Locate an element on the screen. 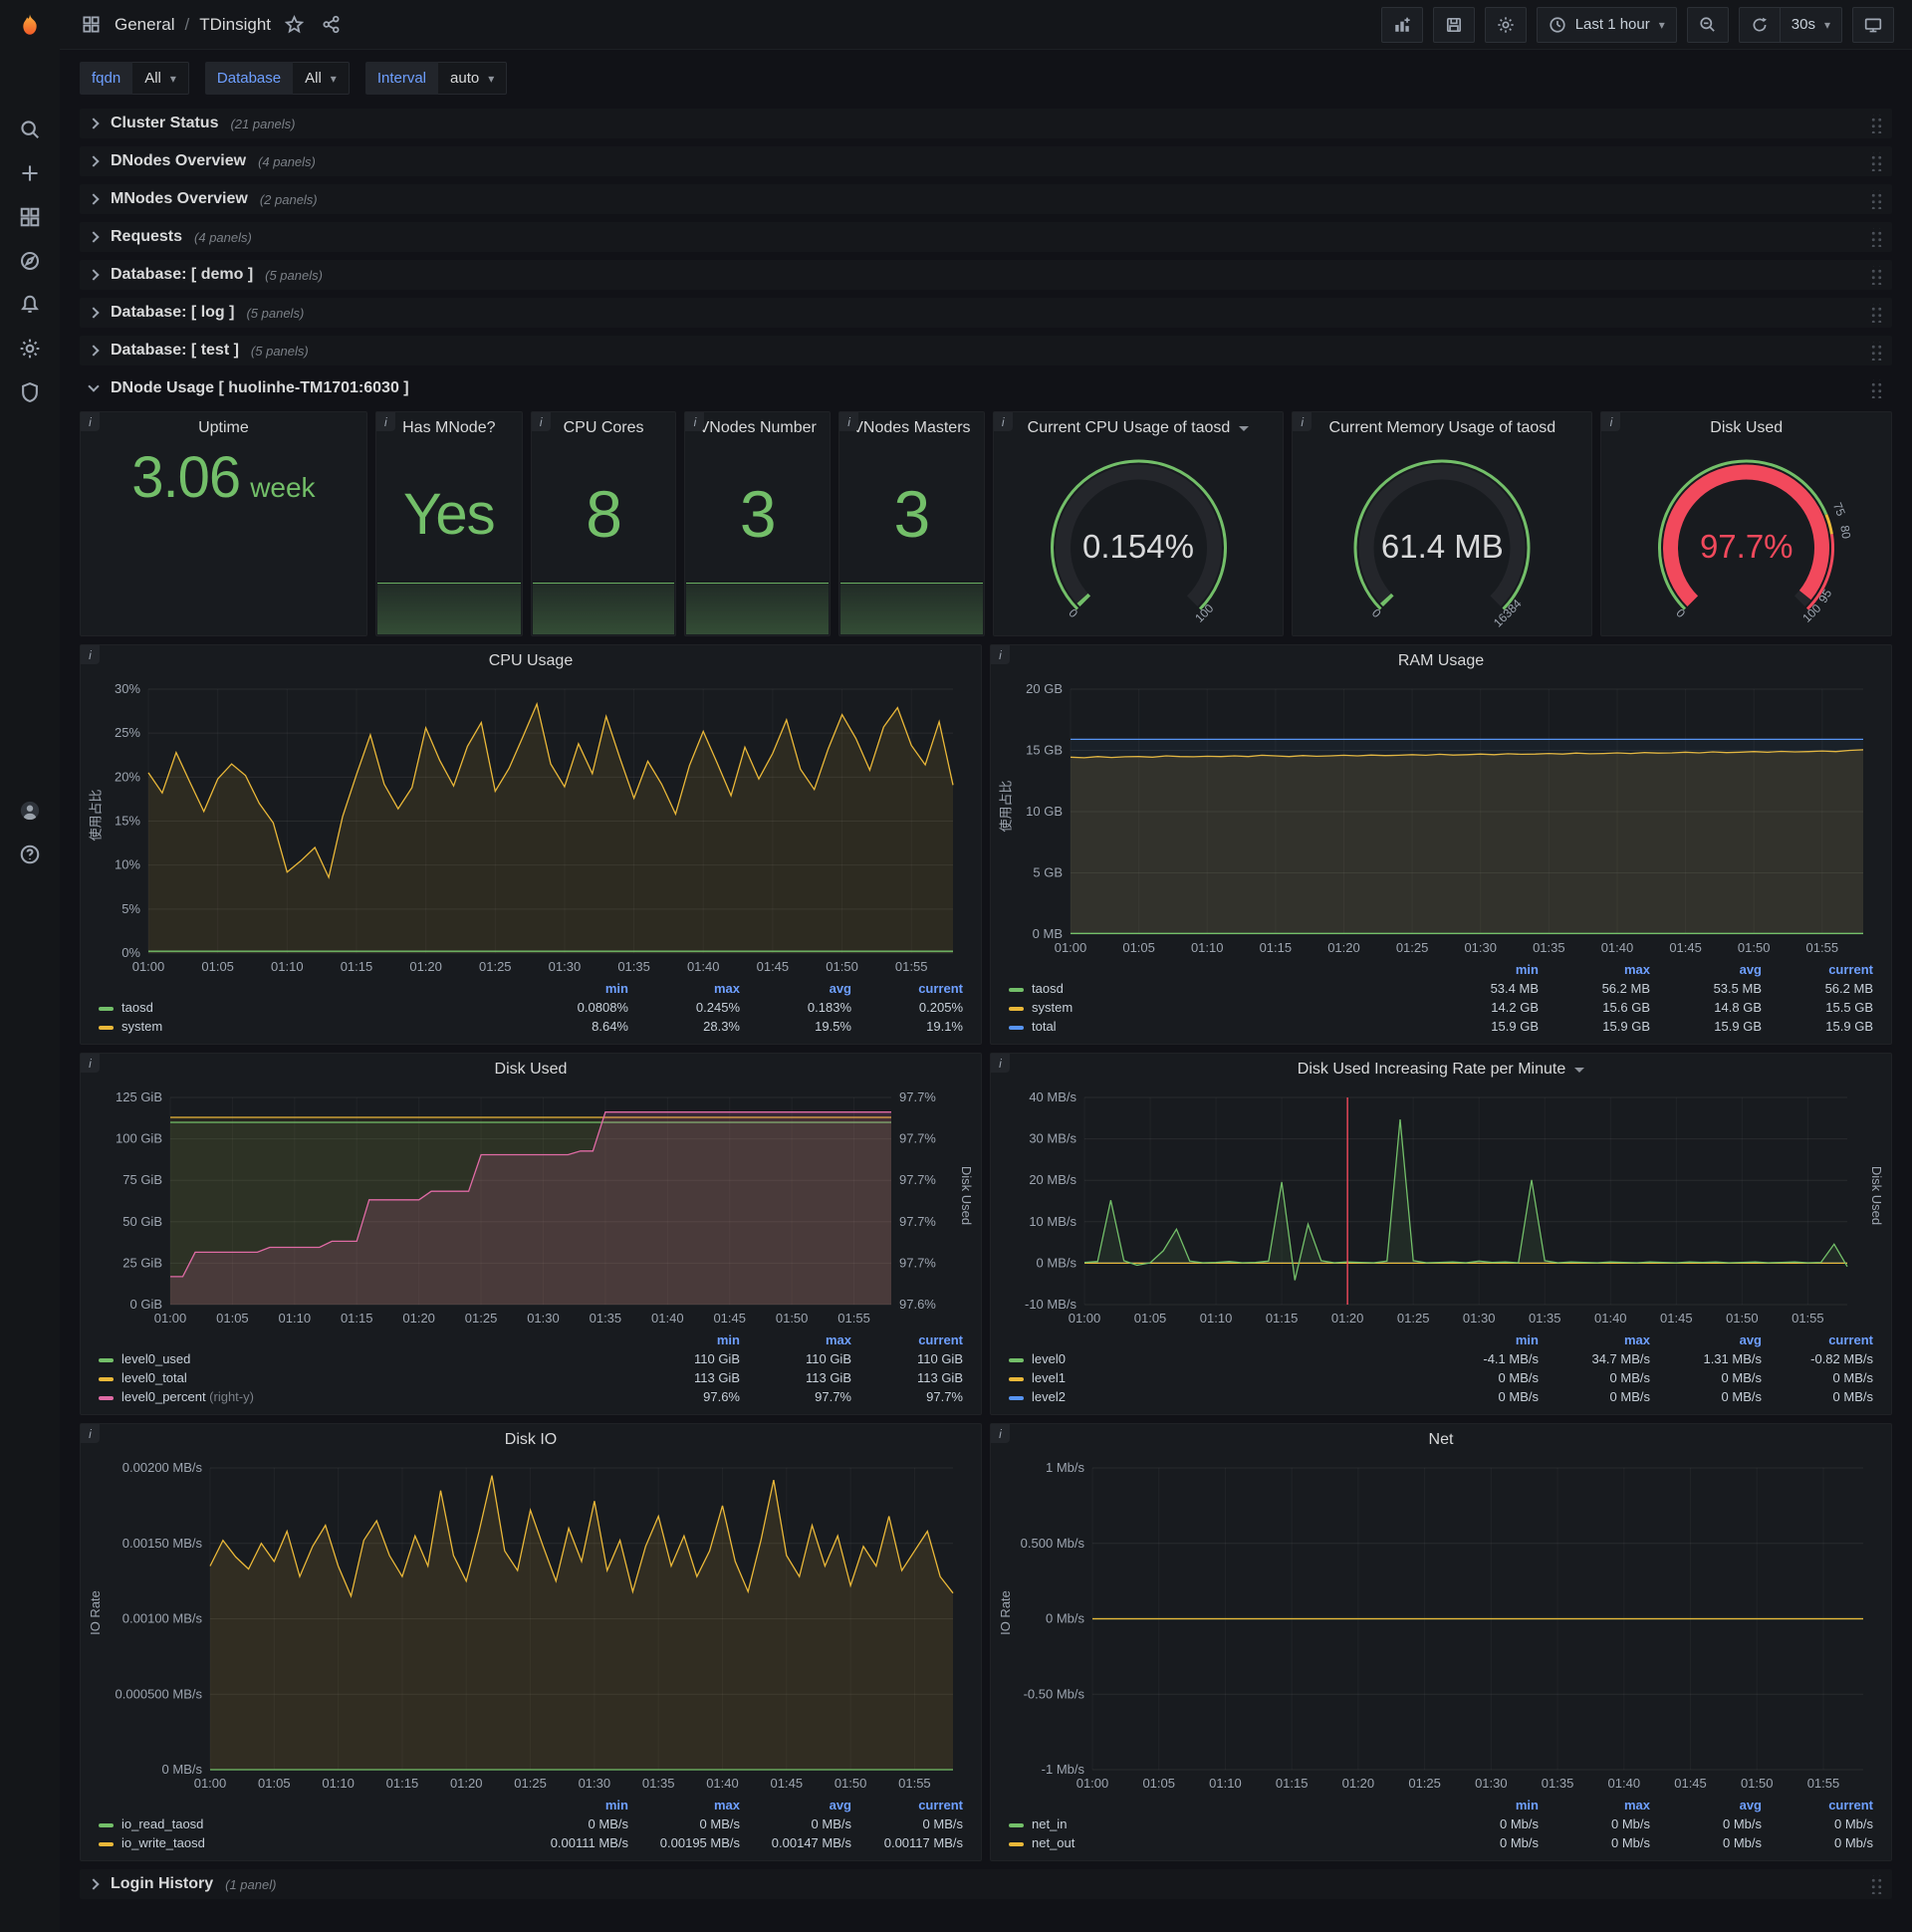 The image size is (1912, 1932). share-icon is located at coordinates (331, 24).